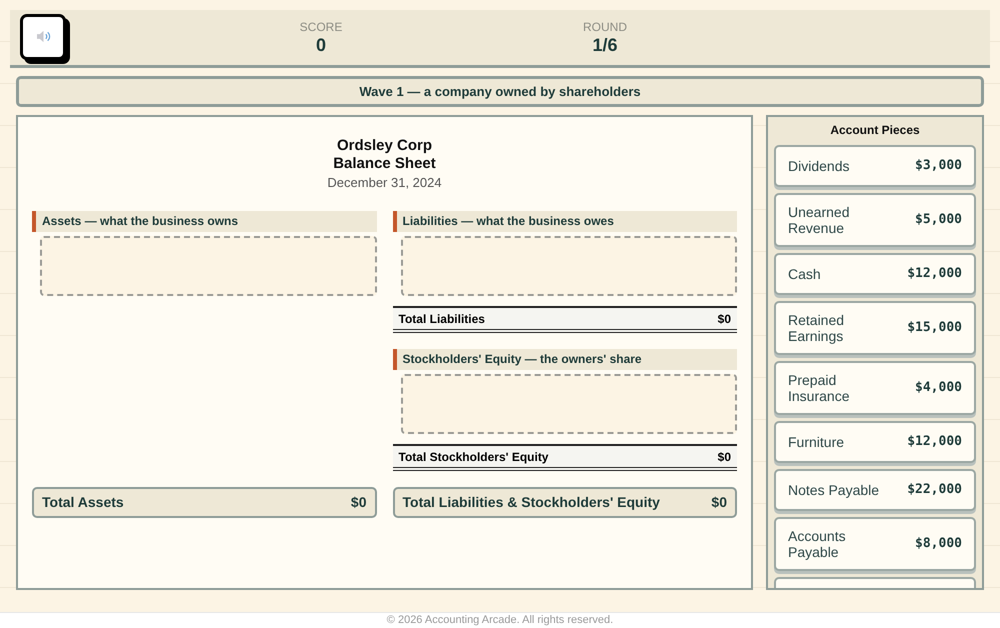 This screenshot has width=1000, height=628. Describe the element at coordinates (804, 274) in the screenshot. I see `card-label: Cash` at that location.